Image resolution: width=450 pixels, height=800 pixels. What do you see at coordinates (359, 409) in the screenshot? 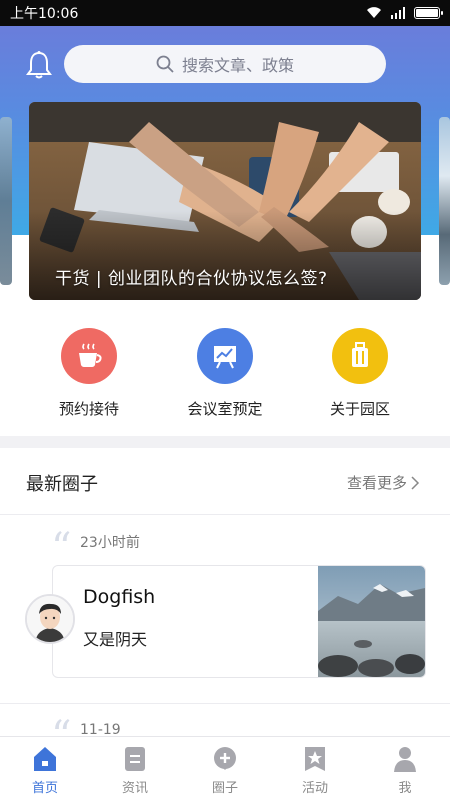
I see `quick-action-label: 关于园区` at bounding box center [359, 409].